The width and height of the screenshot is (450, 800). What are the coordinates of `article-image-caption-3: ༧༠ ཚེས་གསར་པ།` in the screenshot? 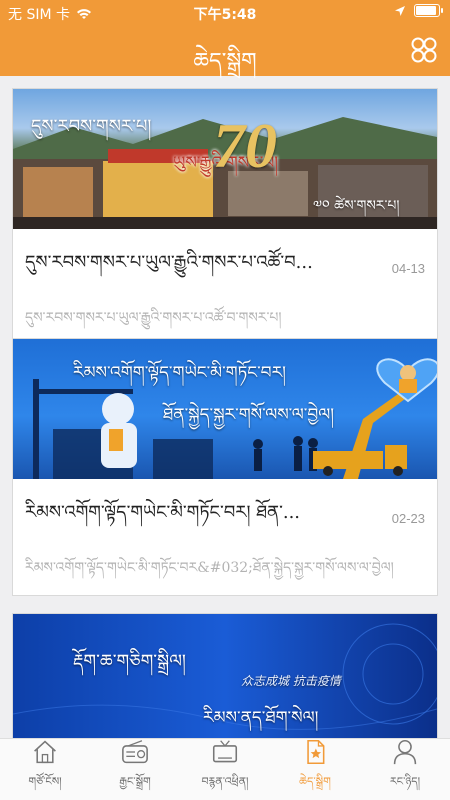 It's located at (356, 206).